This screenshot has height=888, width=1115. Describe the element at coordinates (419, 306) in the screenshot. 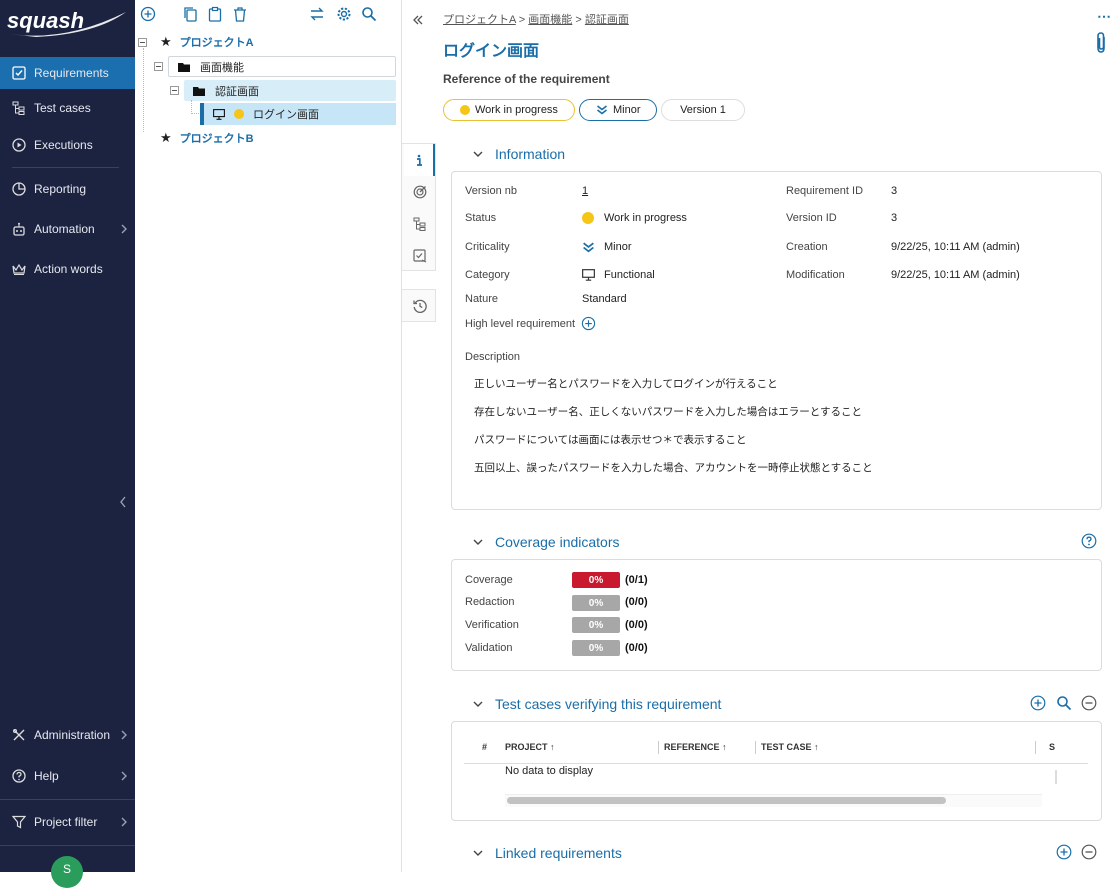

I see `tab-history` at that location.